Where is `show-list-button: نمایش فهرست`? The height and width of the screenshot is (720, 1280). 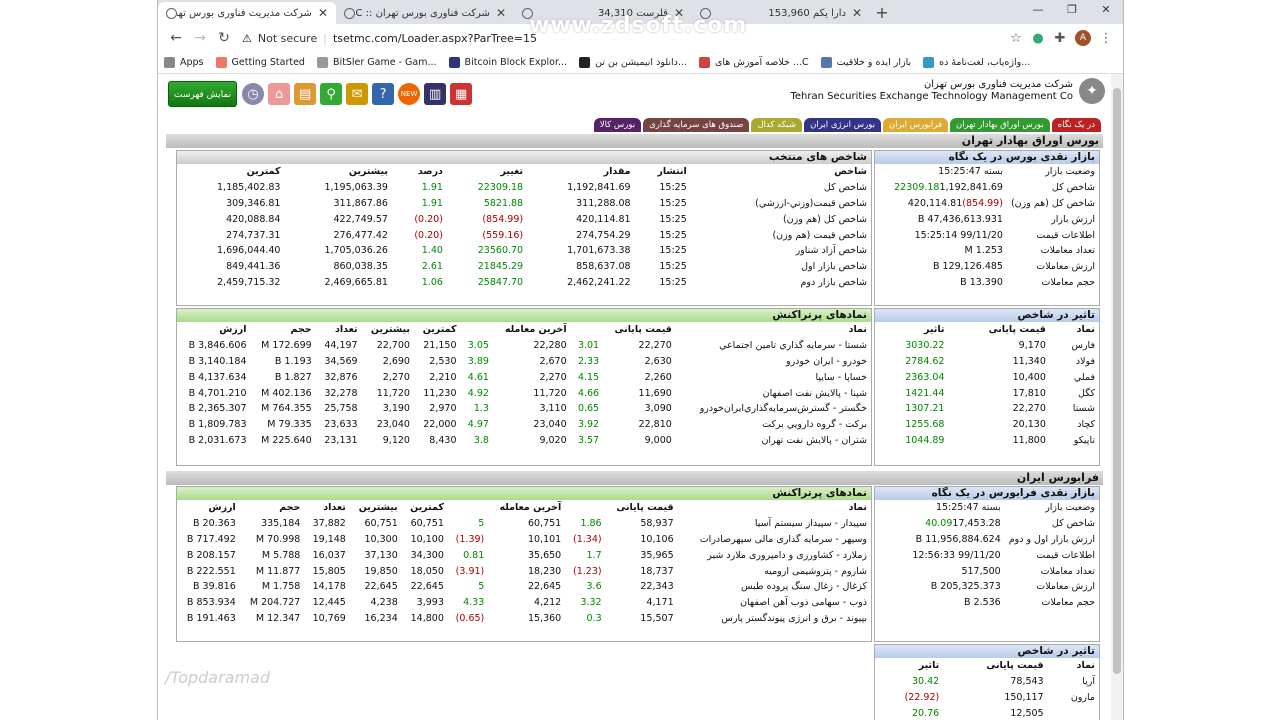
show-list-button: نمایش فهرست is located at coordinates (203, 94).